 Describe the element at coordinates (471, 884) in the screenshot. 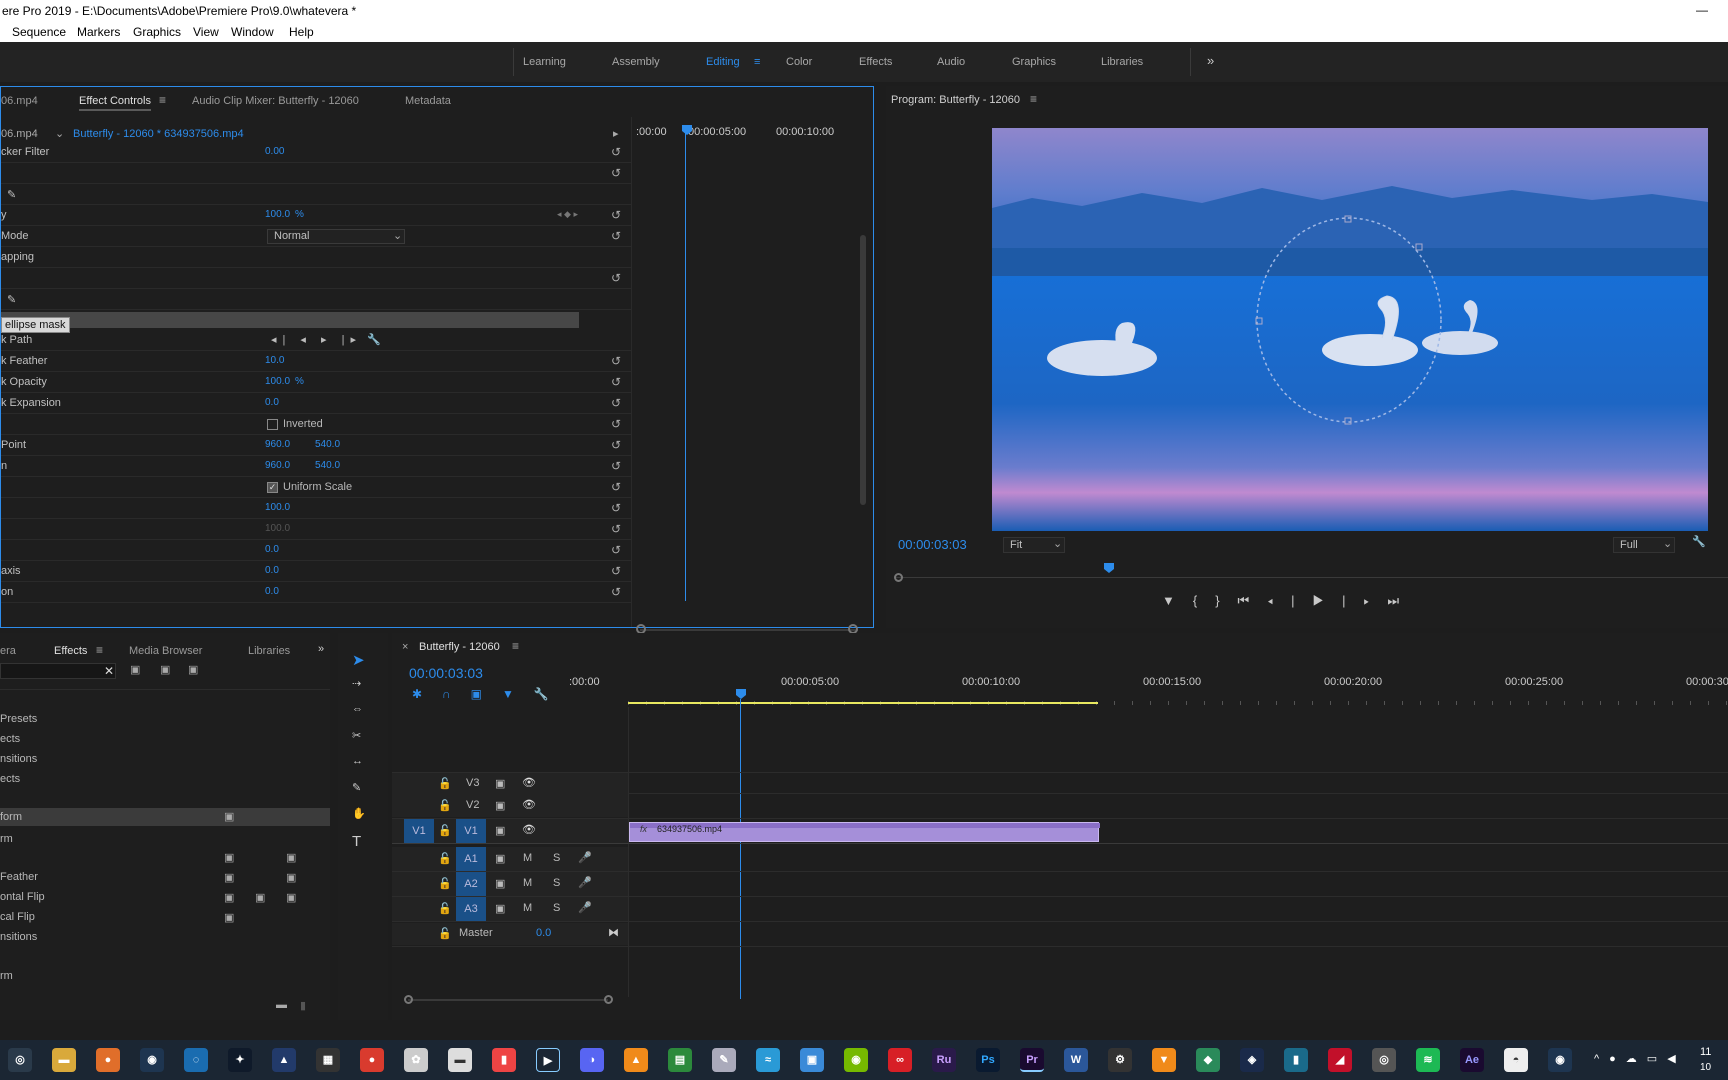

I see `track-label: A2` at that location.